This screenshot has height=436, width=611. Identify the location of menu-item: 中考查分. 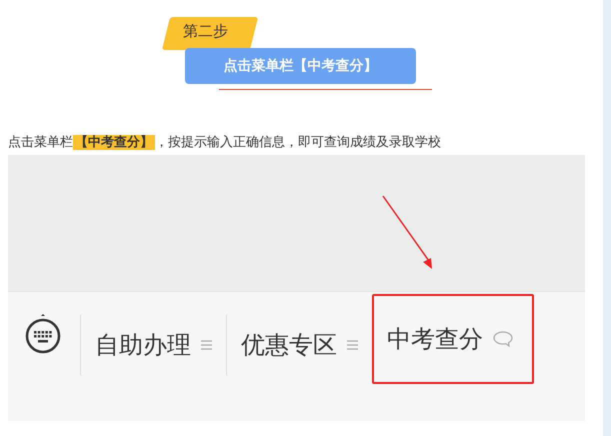
(453, 339).